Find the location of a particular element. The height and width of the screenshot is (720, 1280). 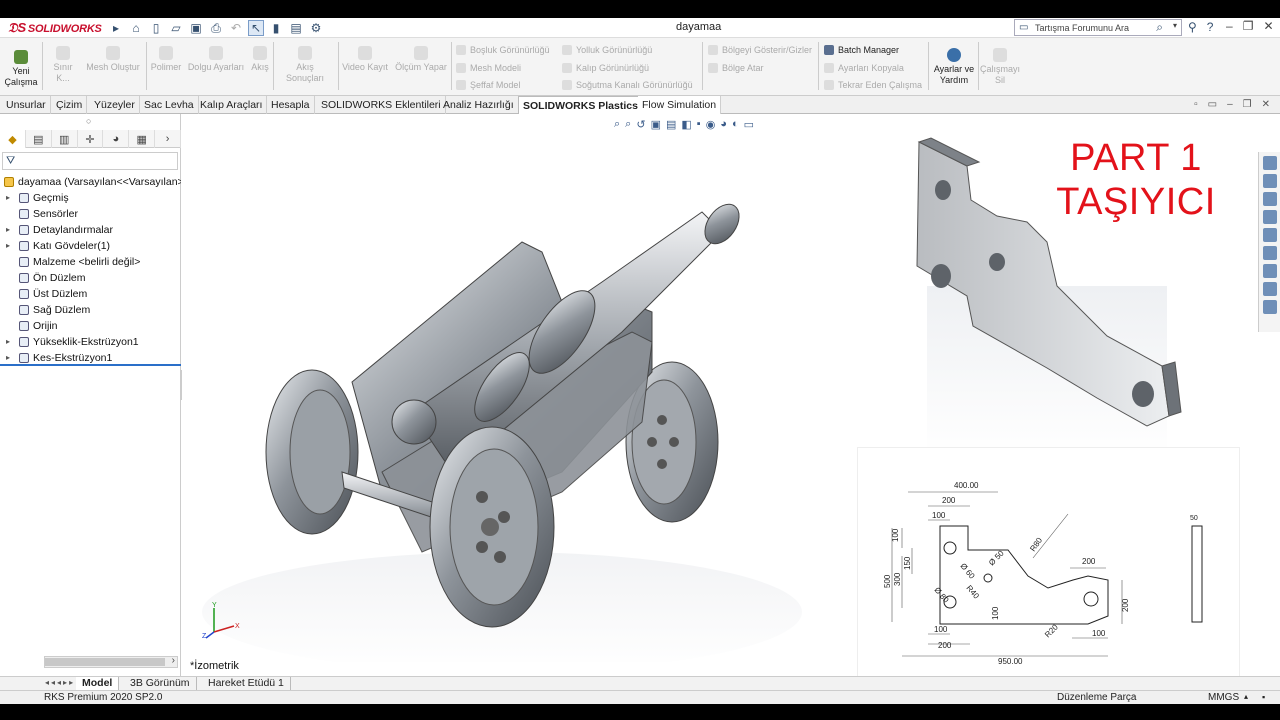

view-orientation-icon: ◧ is located at coordinates (686, 124).